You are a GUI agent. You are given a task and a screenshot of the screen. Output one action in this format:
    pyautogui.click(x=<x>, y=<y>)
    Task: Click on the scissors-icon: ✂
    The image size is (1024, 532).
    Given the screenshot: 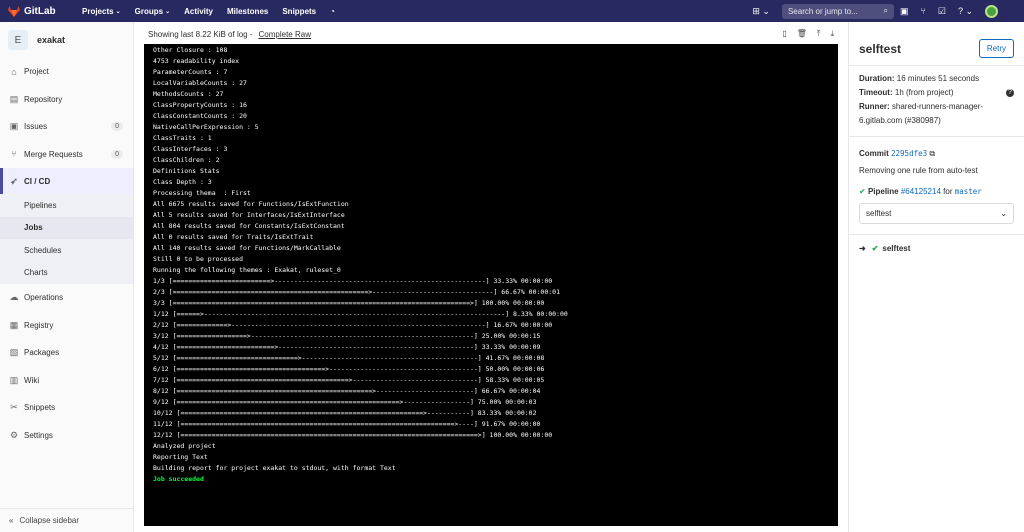 What is the action you would take?
    pyautogui.click(x=14, y=407)
    